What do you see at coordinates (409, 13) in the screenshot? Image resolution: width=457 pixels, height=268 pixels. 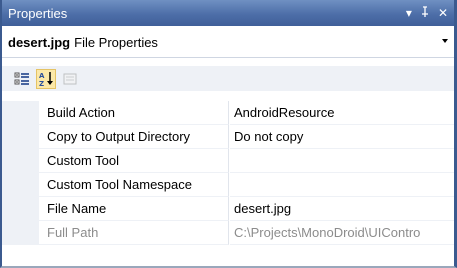 I see `window-menu-dropdown-icon: ▾` at bounding box center [409, 13].